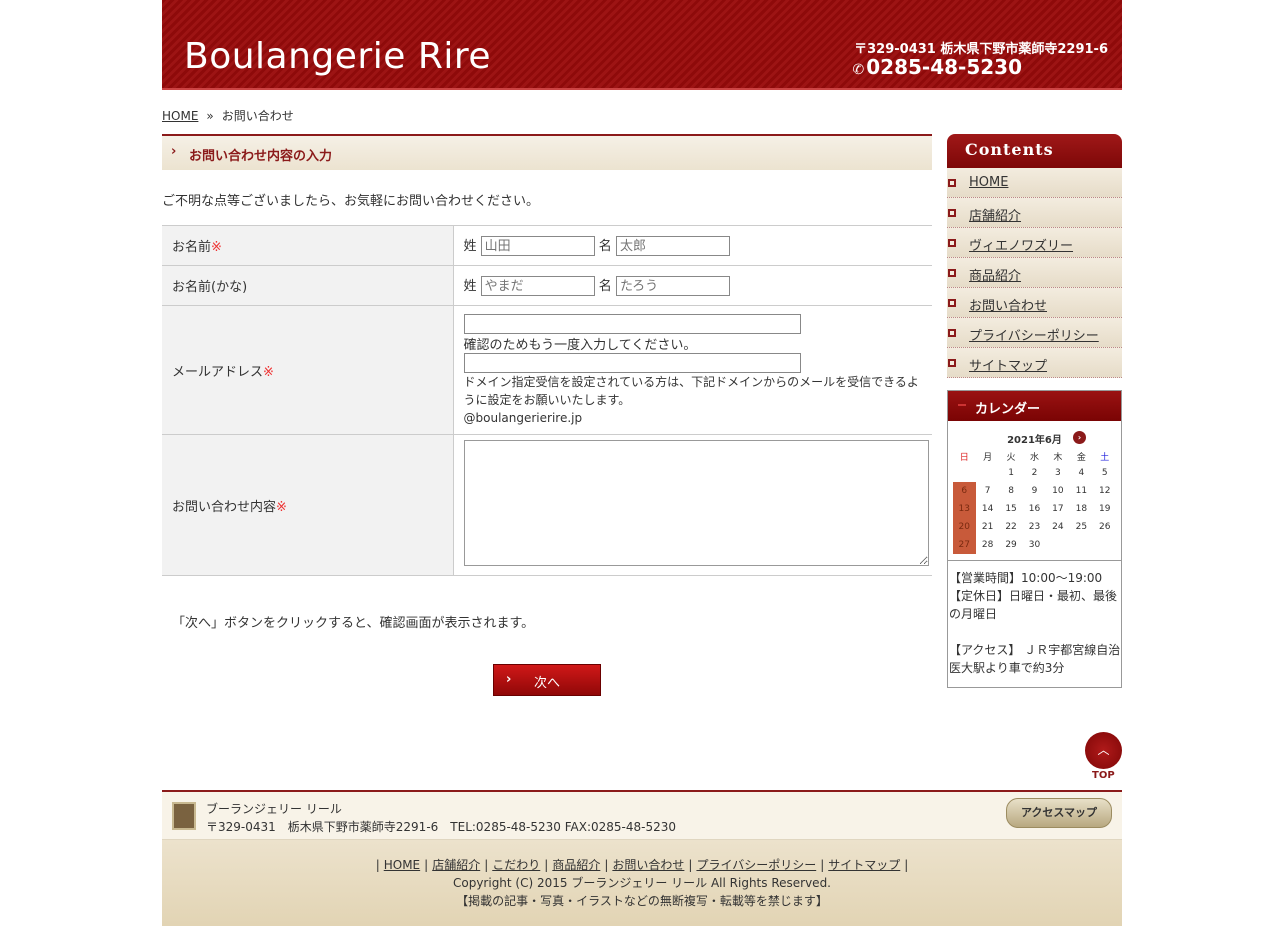  Describe the element at coordinates (523, 417) in the screenshot. I see `domain-text: @boulangerierire.jp` at that location.